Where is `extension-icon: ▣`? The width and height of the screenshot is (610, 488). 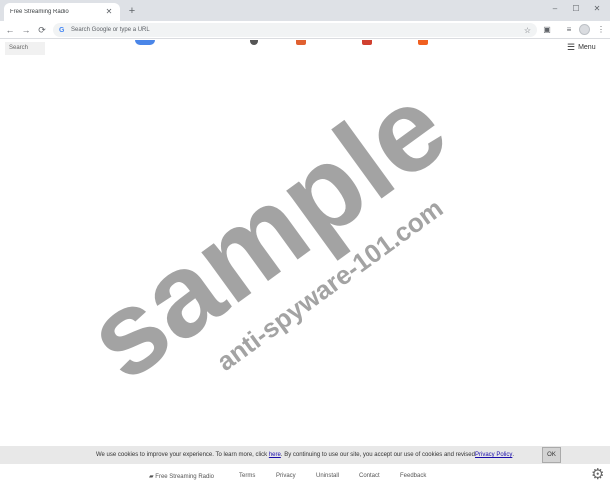
extension-icon: ▣ is located at coordinates (547, 30).